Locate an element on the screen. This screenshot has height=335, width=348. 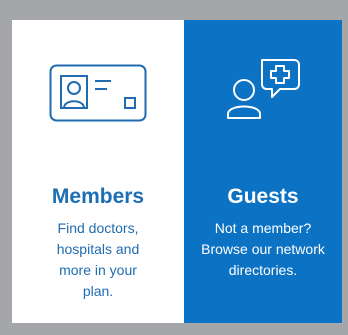
member-id-card-icon-wrap is located at coordinates (98, 93).